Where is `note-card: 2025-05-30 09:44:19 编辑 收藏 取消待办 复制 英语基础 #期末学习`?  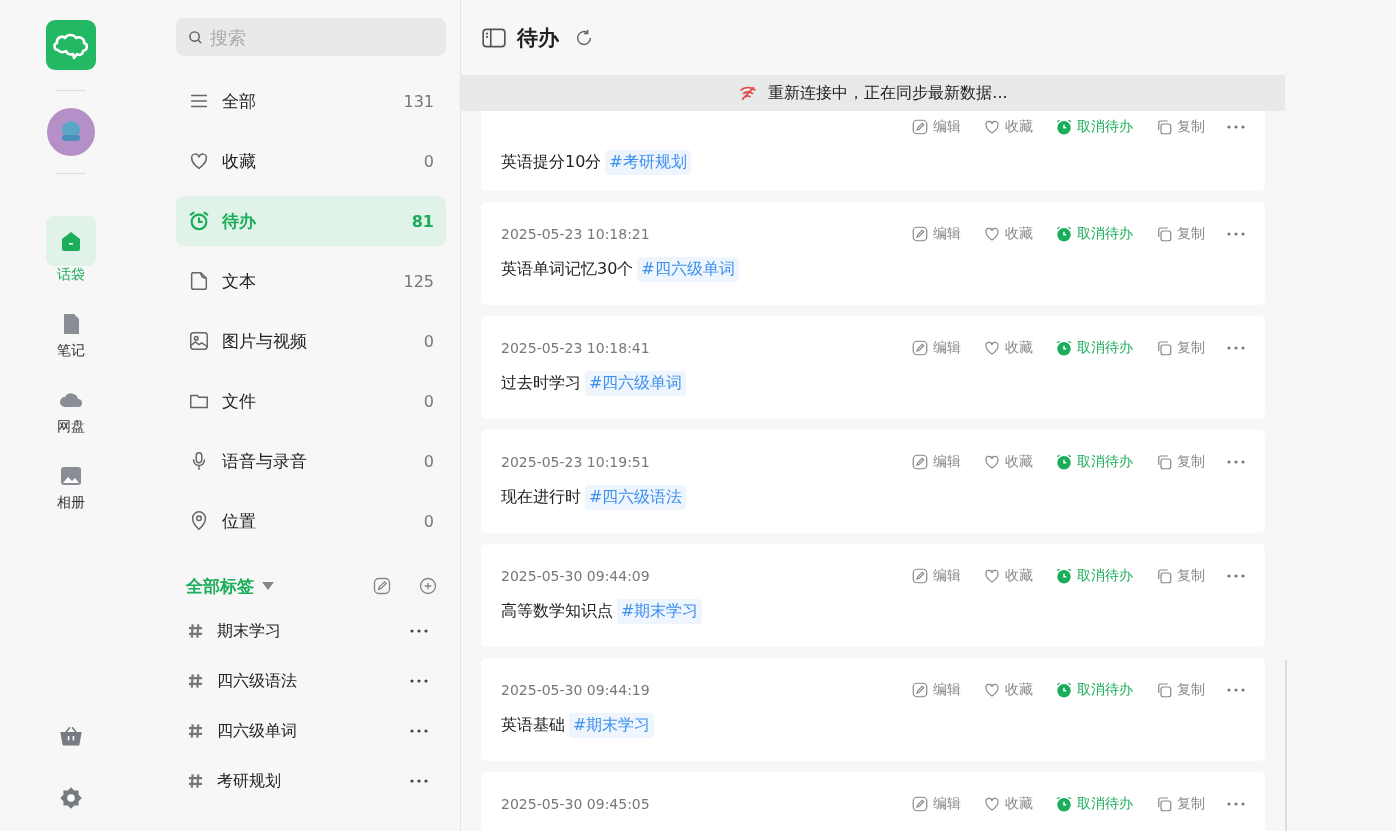 note-card: 2025-05-30 09:44:19 编辑 收藏 取消待办 复制 英语基础 #期末学习 is located at coordinates (873, 709).